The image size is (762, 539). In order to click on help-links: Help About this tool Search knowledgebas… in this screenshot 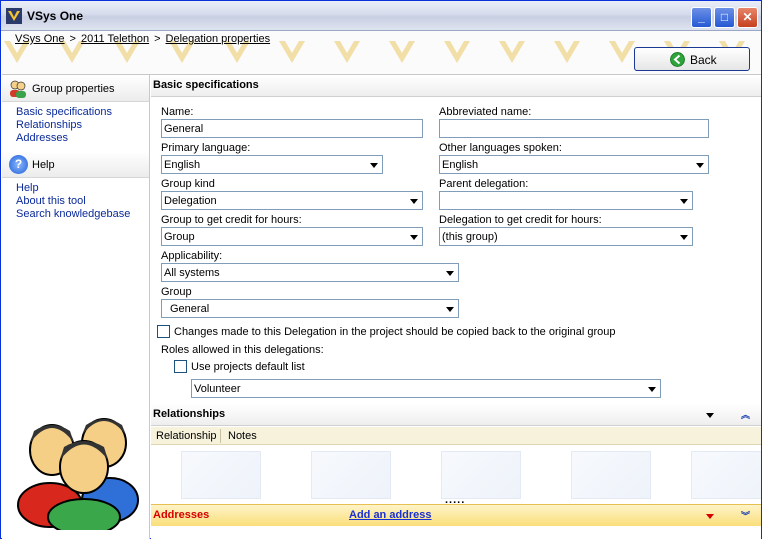, I will do `click(75, 202)`.